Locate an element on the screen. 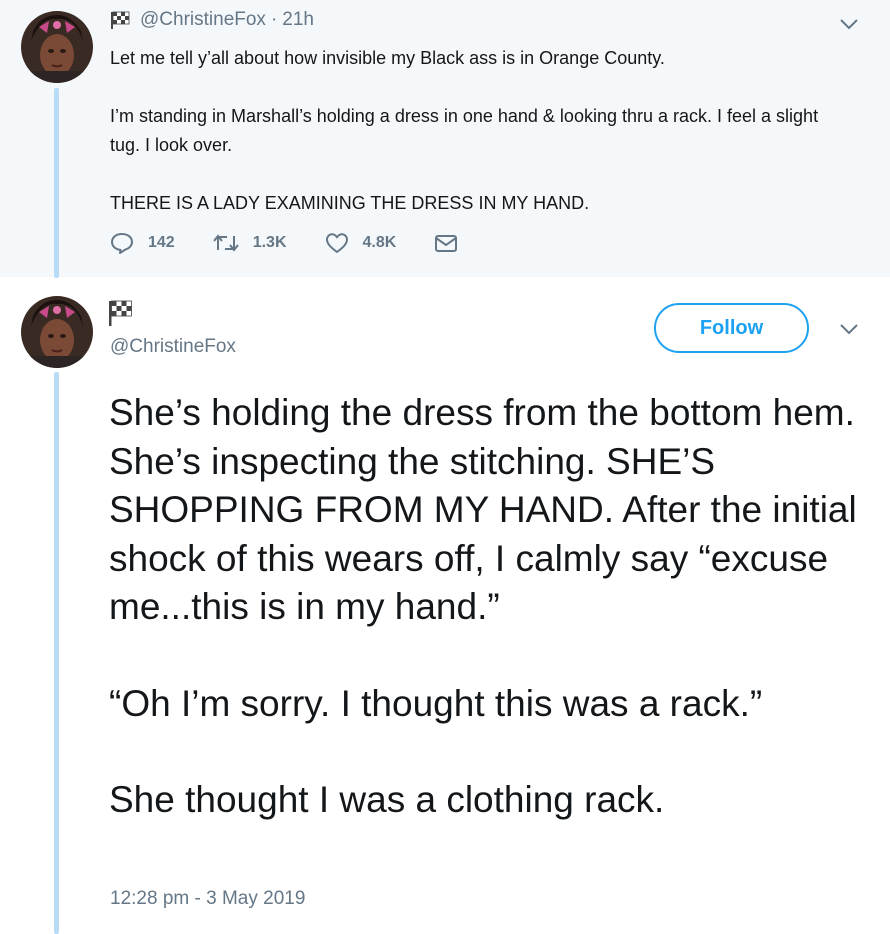 The height and width of the screenshot is (934, 890). tweet-paragraph: She thought I was a clothing rack. is located at coordinates (387, 799).